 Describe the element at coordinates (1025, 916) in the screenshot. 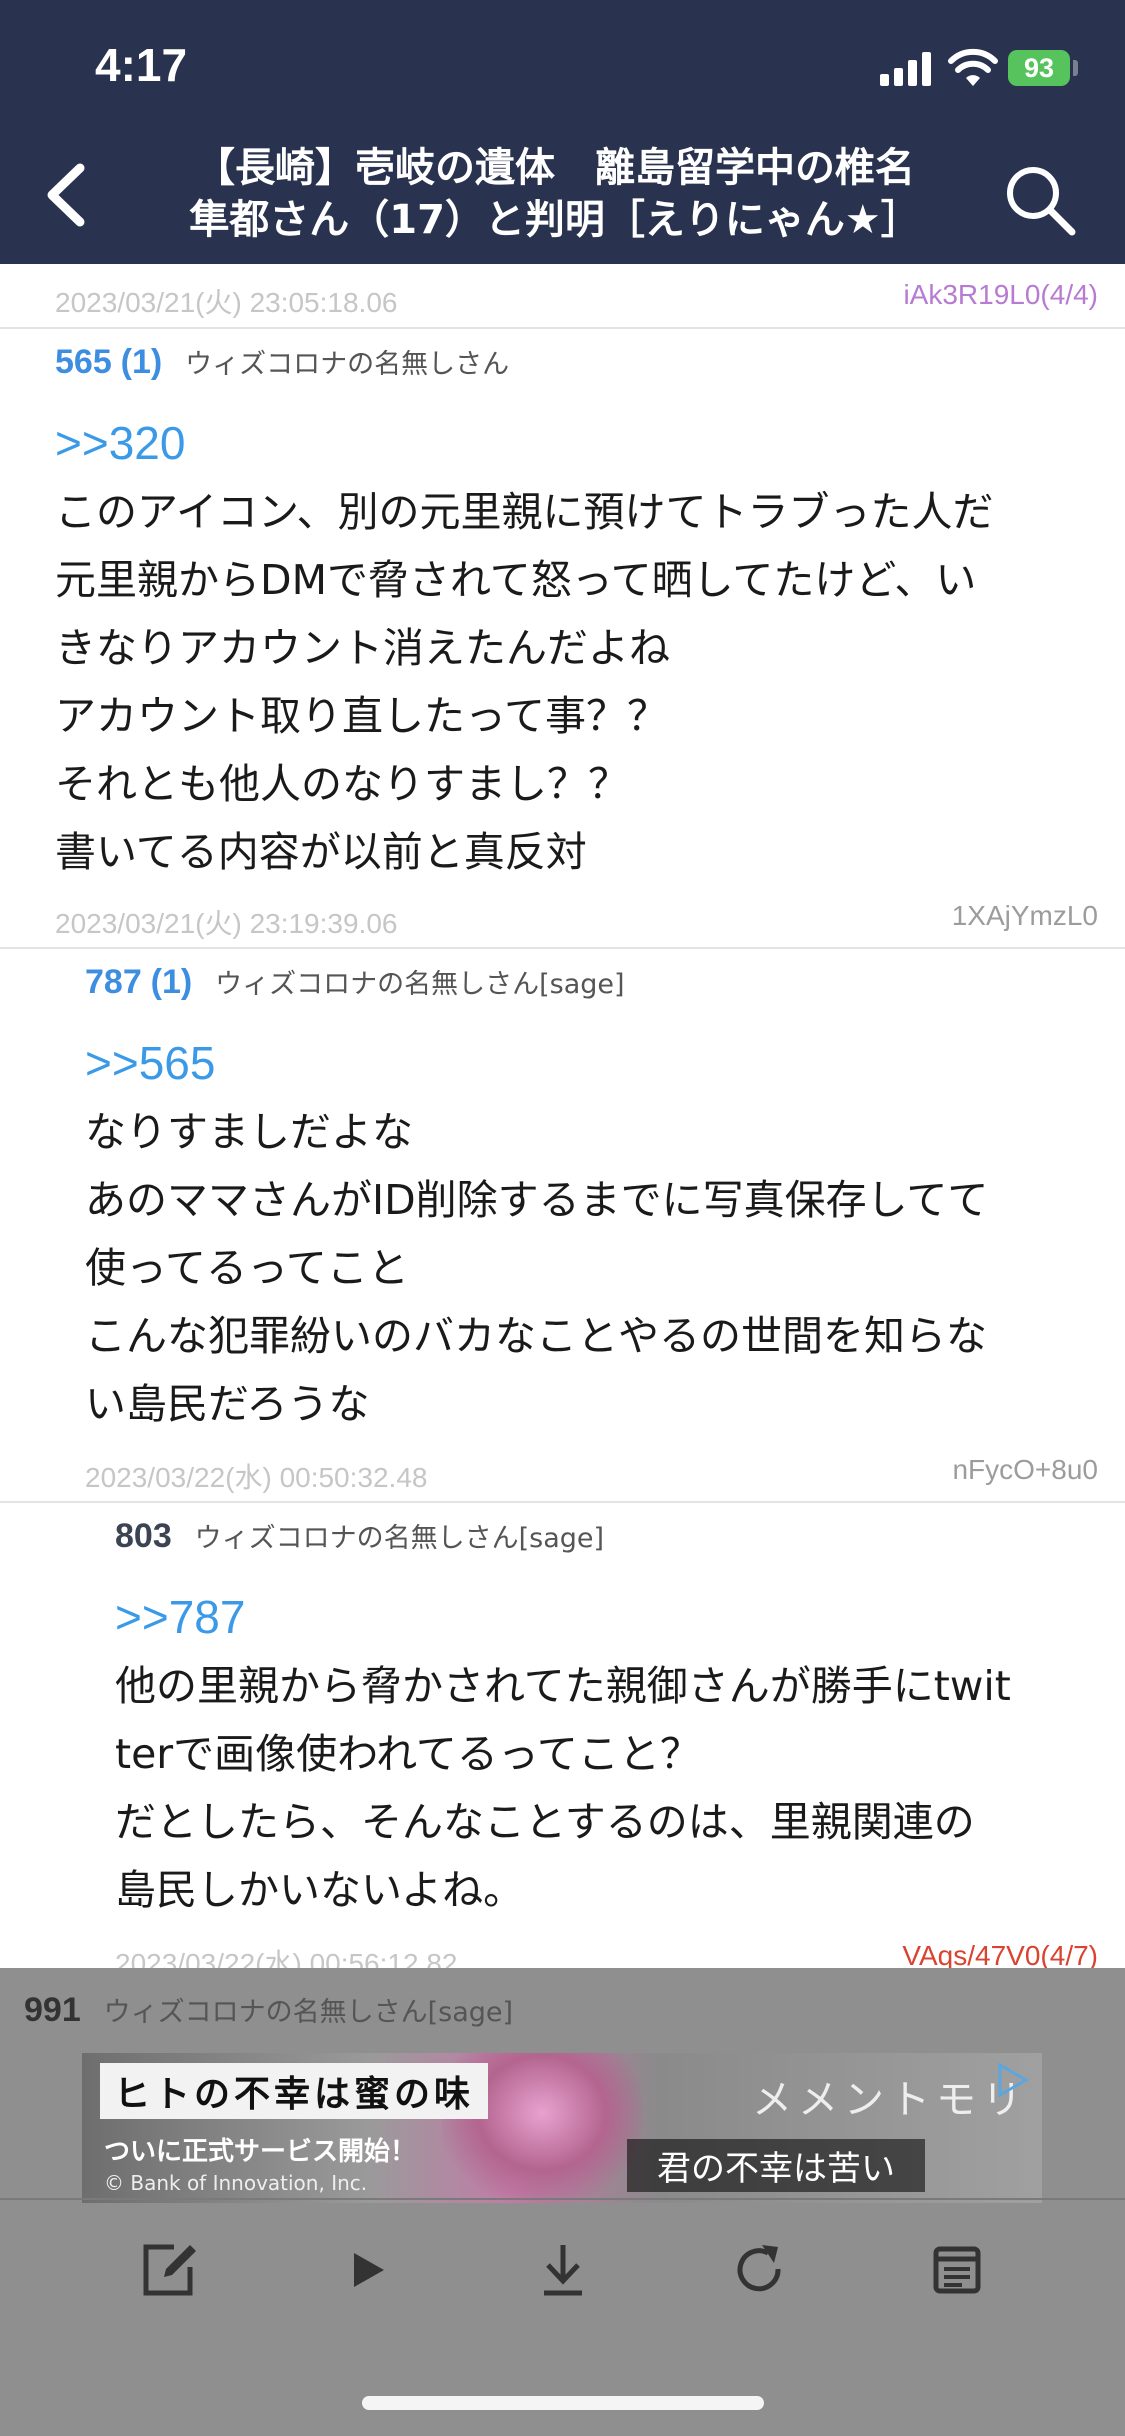

I see `post-id: 1XAjYmzL0` at that location.